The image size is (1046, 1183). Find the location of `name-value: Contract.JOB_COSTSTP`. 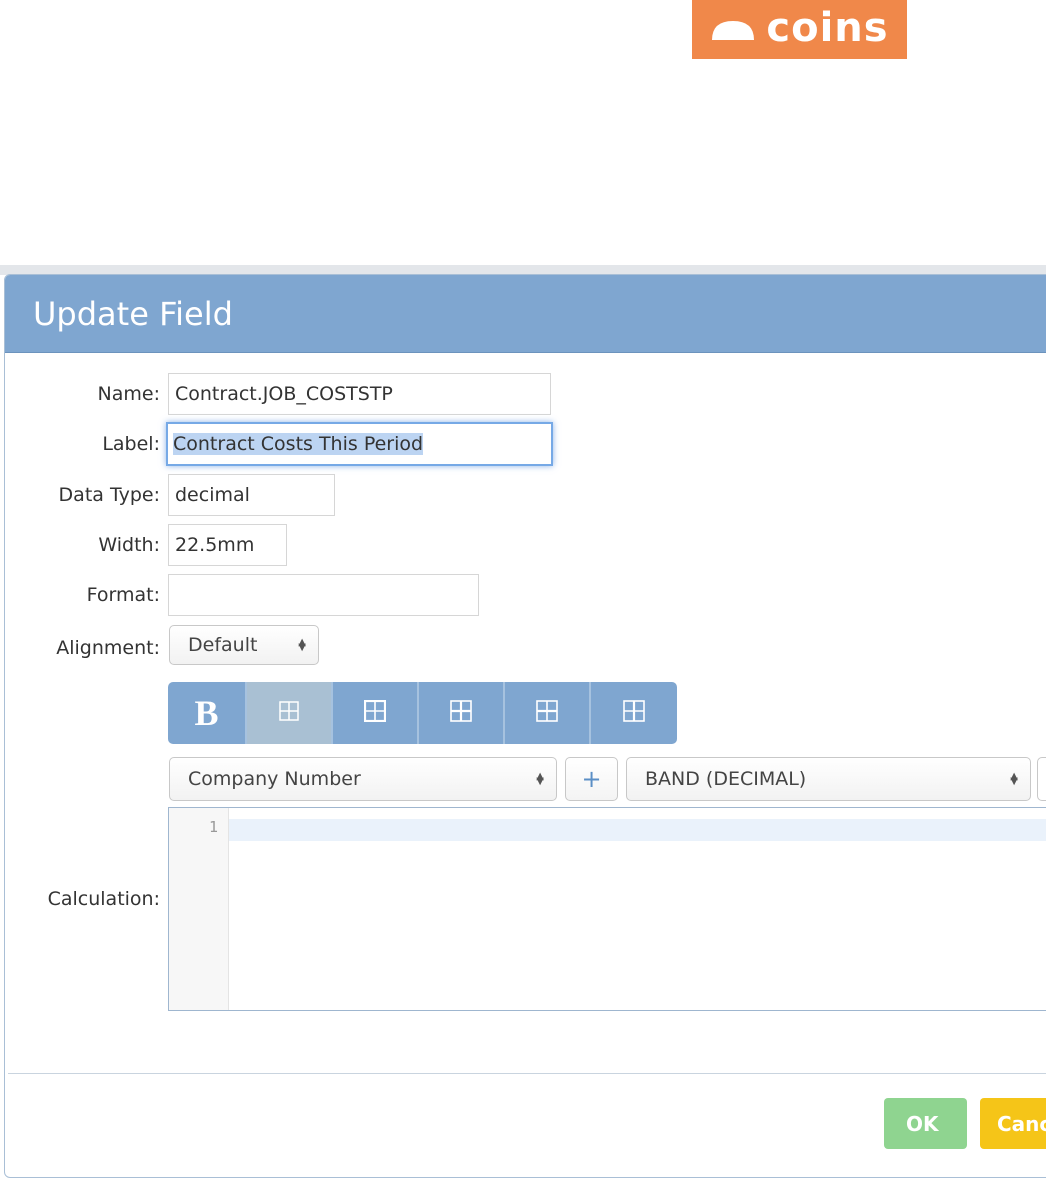

name-value: Contract.JOB_COSTSTP is located at coordinates (284, 394).